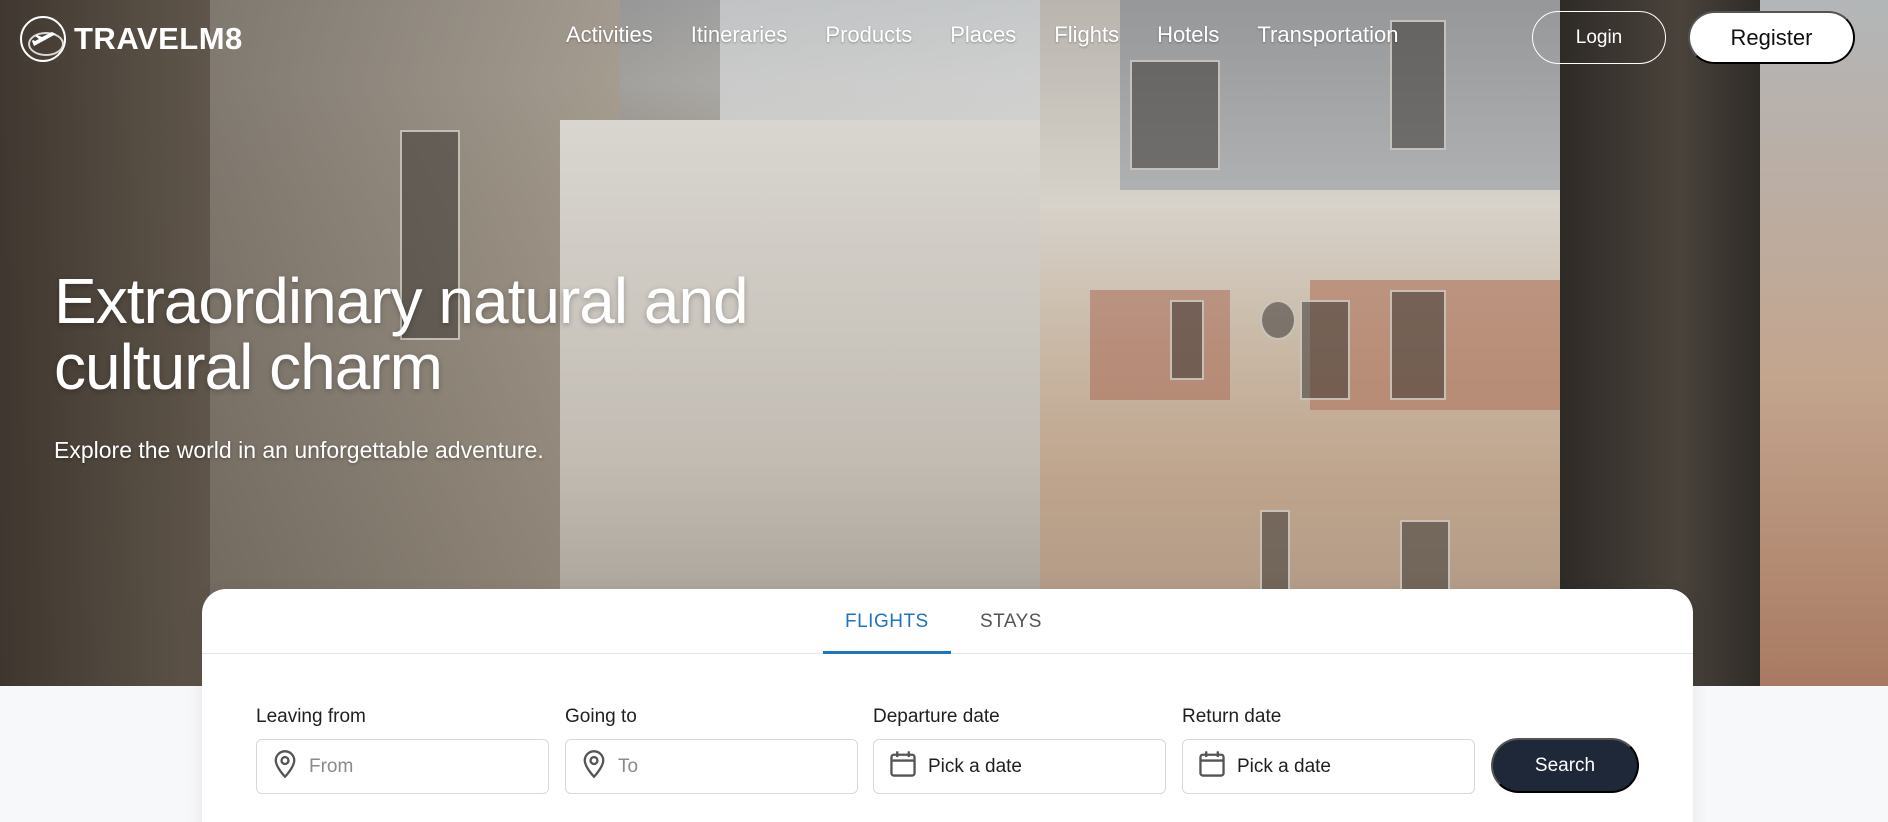 The height and width of the screenshot is (822, 1888). Describe the element at coordinates (1660, 343) in the screenshot. I see `hero-photo-window-frame` at that location.